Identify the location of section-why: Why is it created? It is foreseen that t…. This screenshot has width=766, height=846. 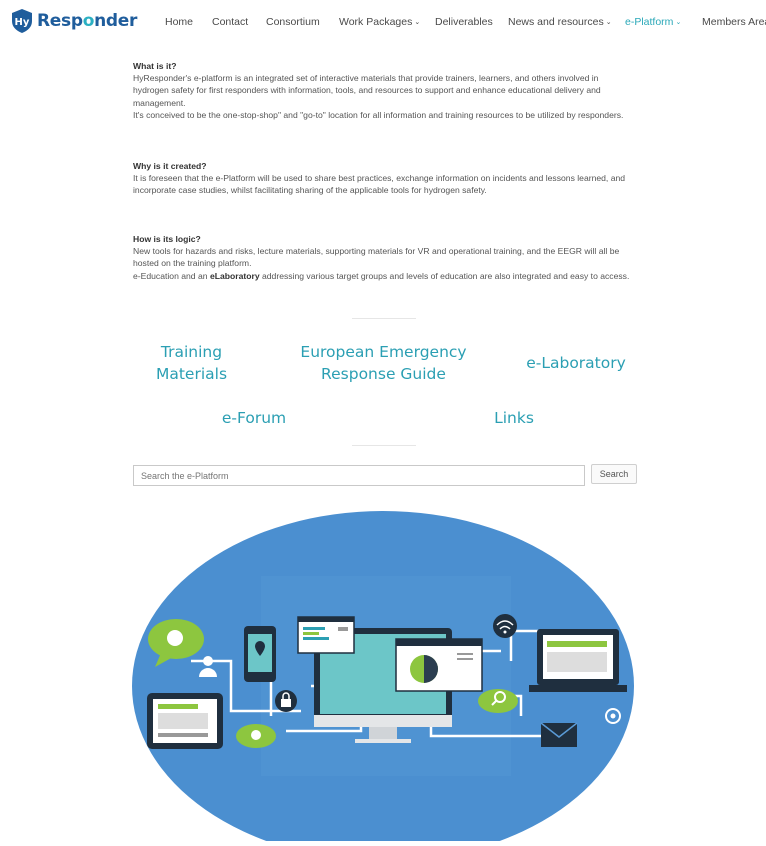
(383, 178).